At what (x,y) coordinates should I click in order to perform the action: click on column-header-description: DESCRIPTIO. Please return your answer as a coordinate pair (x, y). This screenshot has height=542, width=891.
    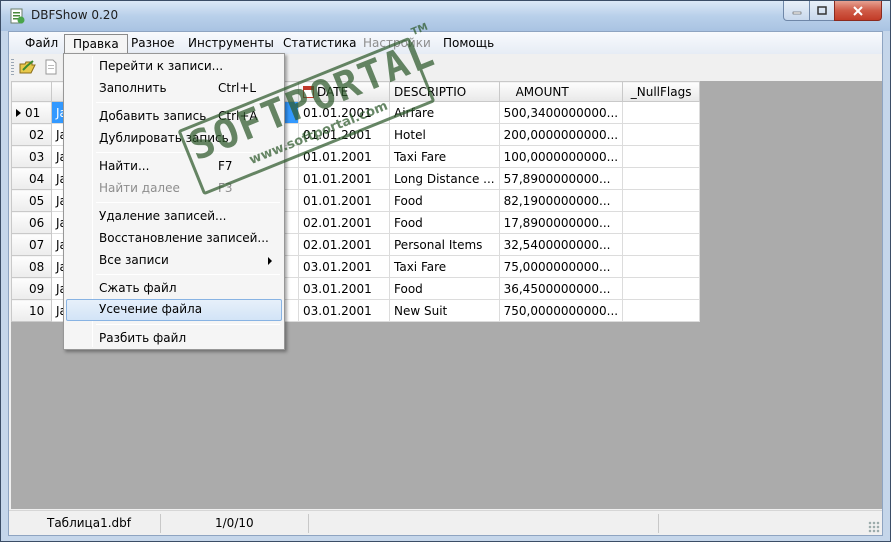
    Looking at the image, I should click on (444, 91).